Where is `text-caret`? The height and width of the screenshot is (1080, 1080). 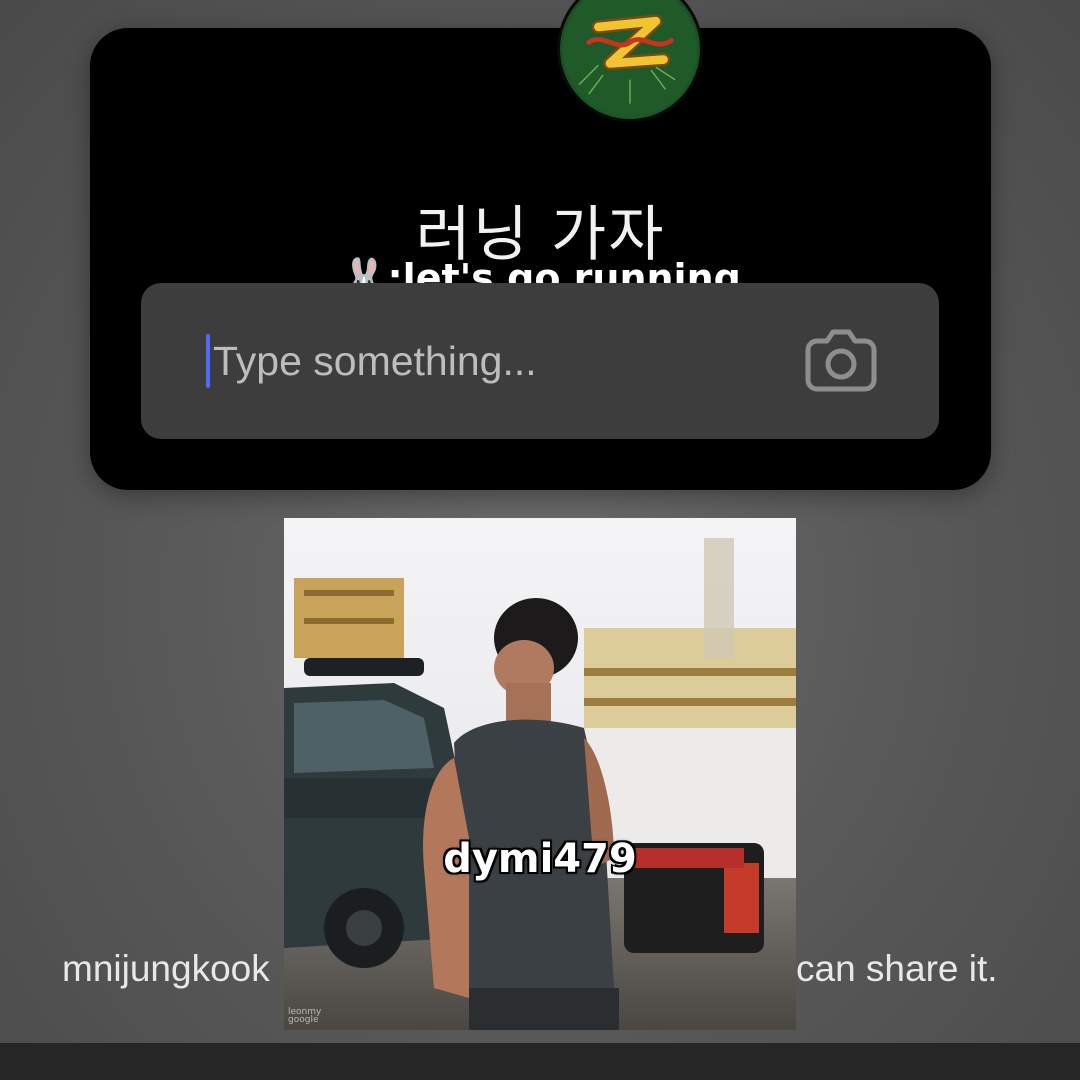 text-caret is located at coordinates (208, 361).